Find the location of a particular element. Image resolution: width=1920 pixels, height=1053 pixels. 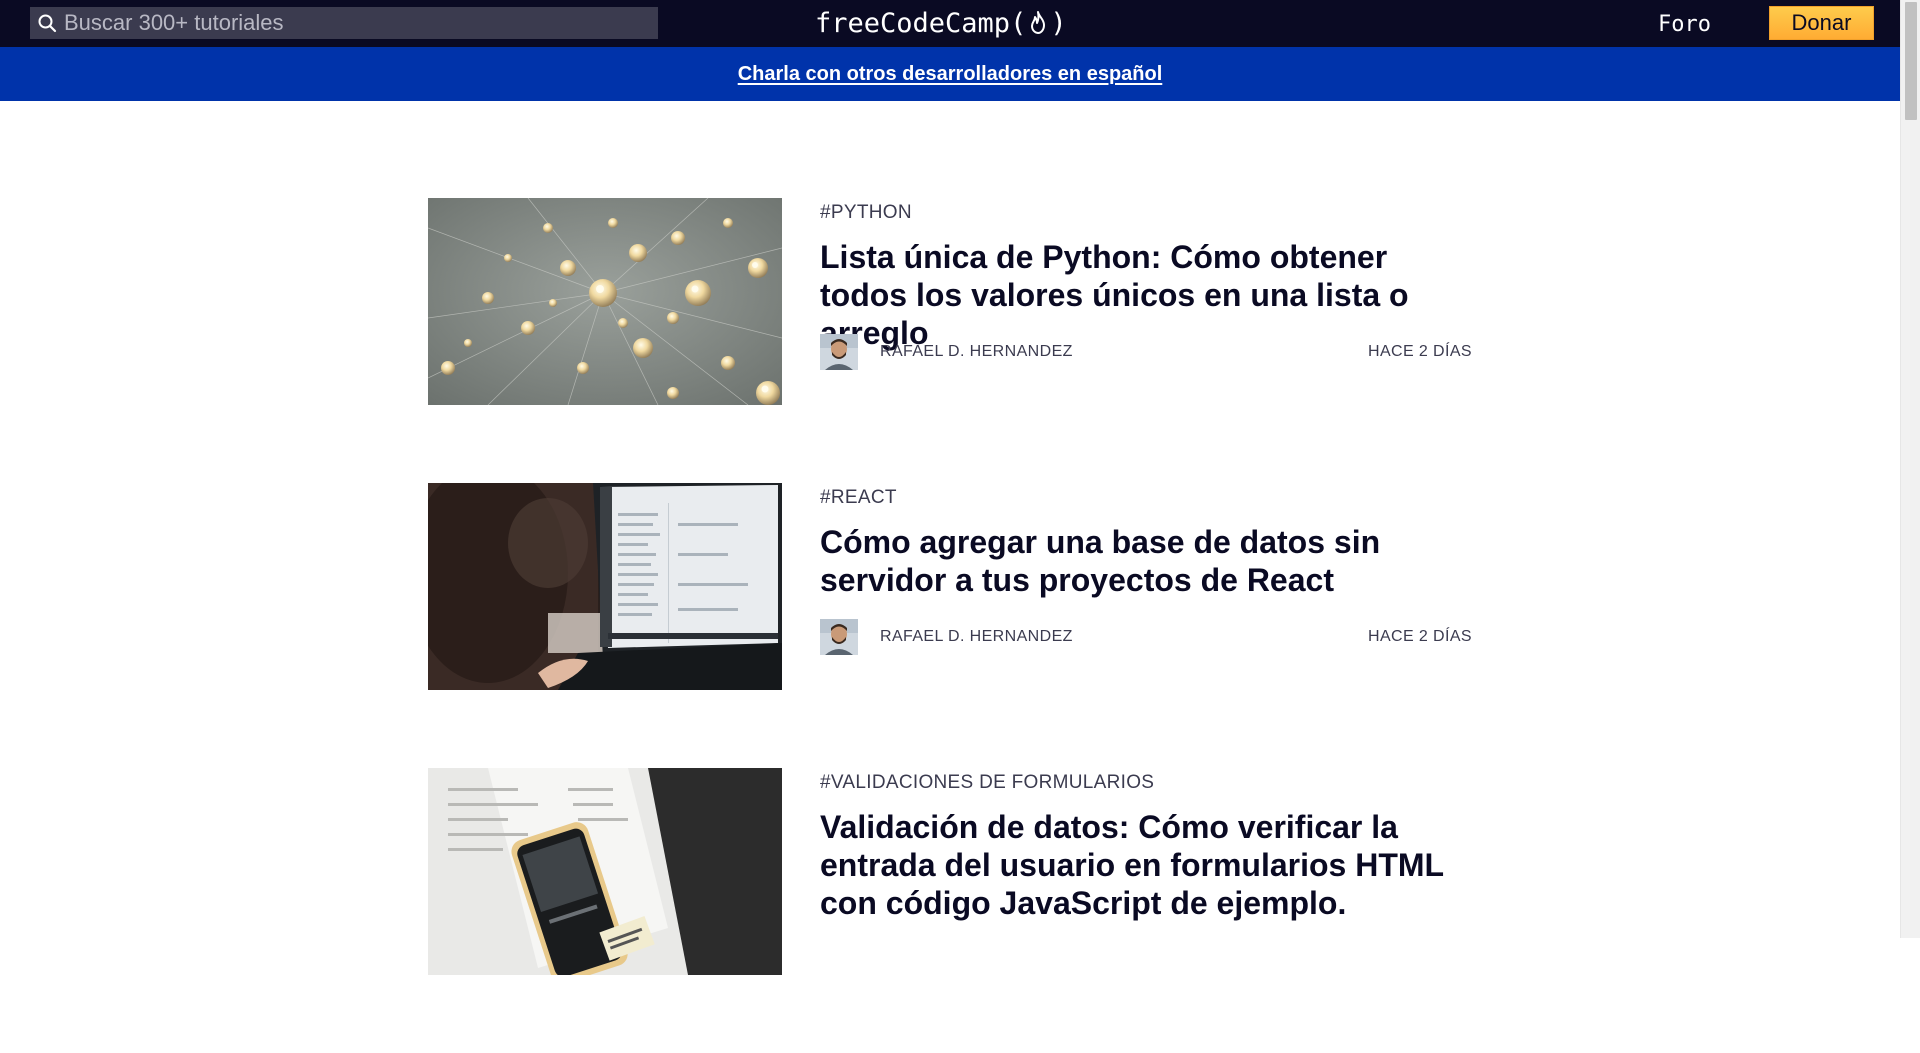

post-image-light-bulbs is located at coordinates (605, 301).